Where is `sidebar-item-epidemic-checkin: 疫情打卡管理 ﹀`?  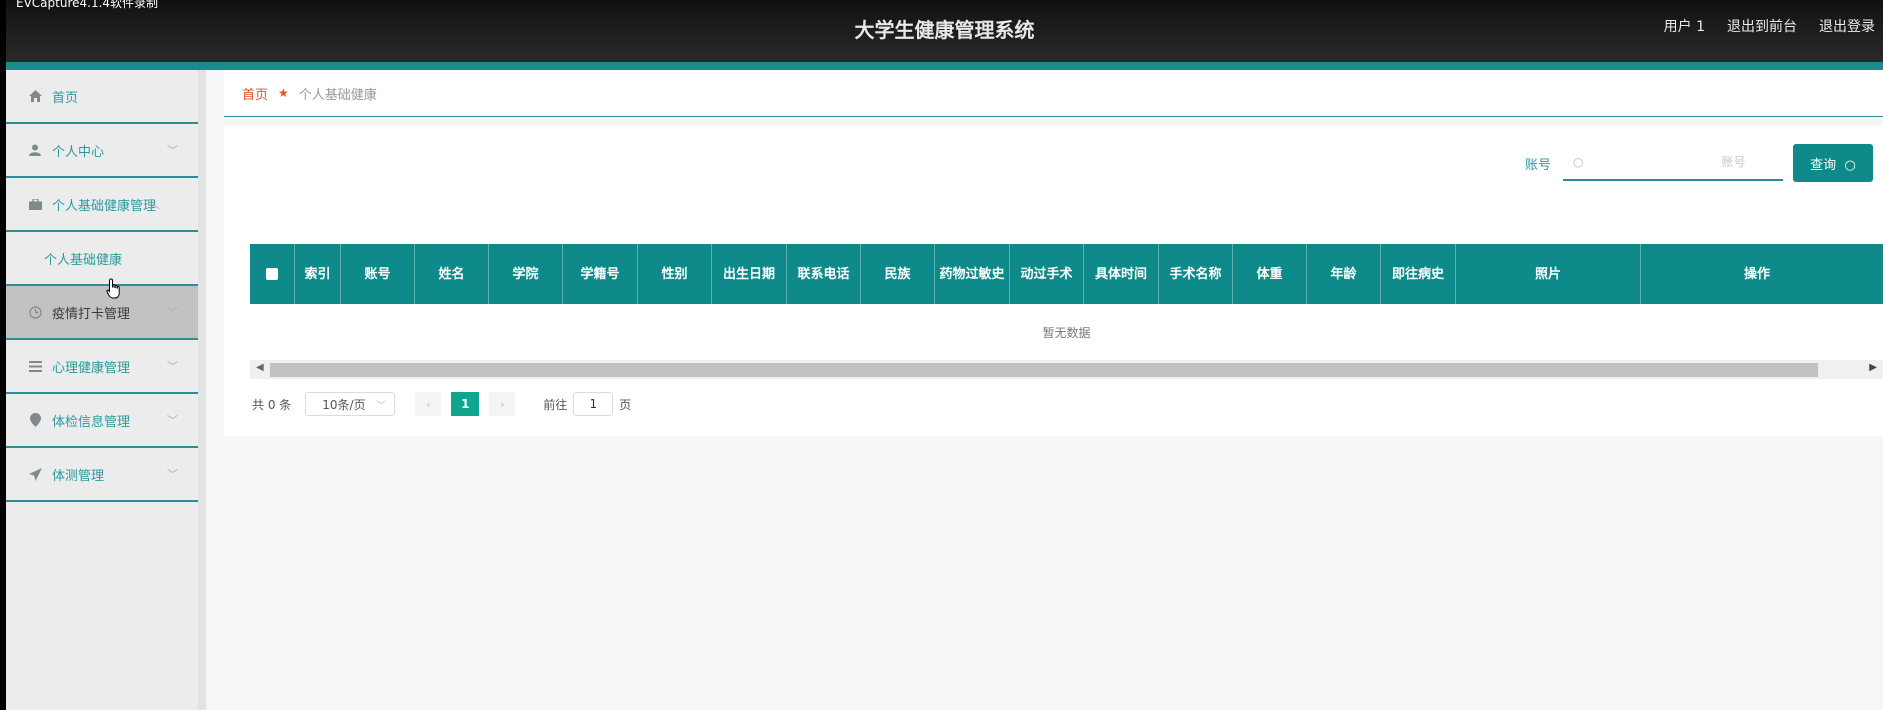
sidebar-item-epidemic-checkin: 疫情打卡管理 ﹀ is located at coordinates (102, 313).